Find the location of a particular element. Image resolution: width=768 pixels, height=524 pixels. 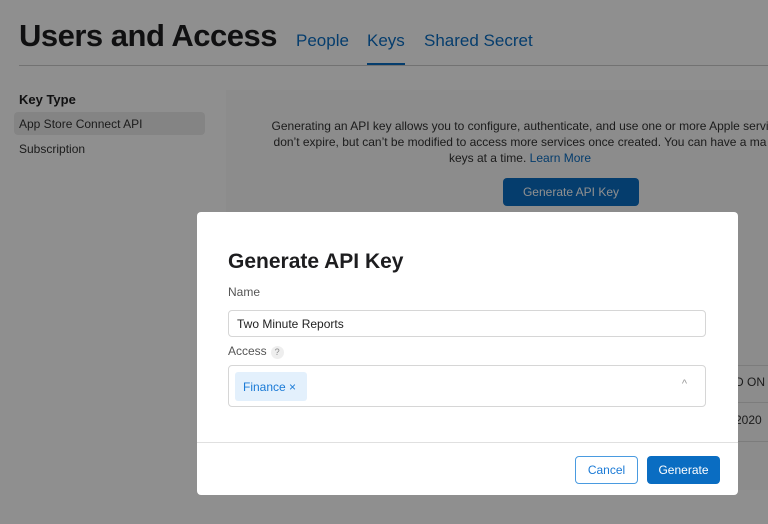

access-label-row: Access? is located at coordinates (256, 351).